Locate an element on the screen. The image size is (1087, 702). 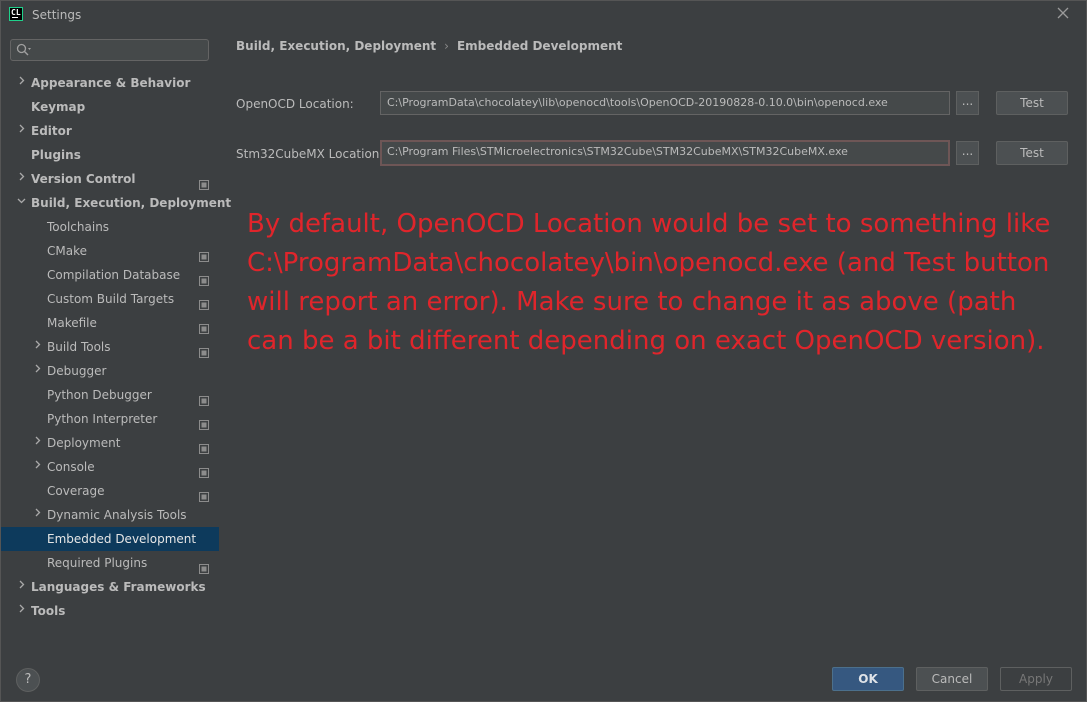
tree-item-label: Build Tools is located at coordinates (79, 347).